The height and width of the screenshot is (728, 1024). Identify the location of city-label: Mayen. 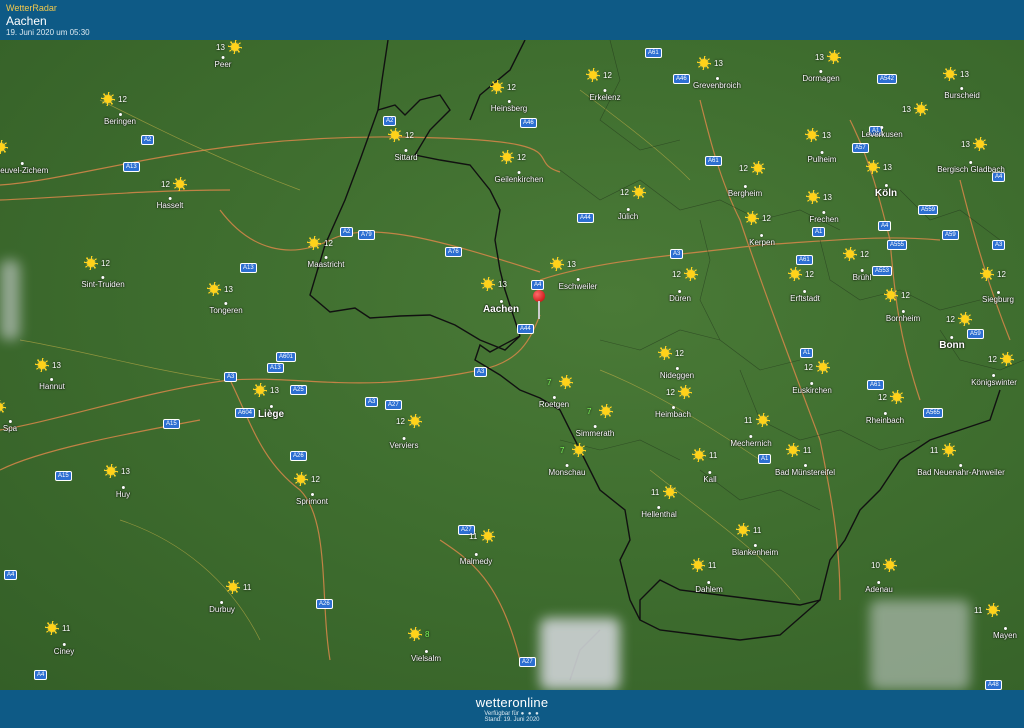
(1005, 633).